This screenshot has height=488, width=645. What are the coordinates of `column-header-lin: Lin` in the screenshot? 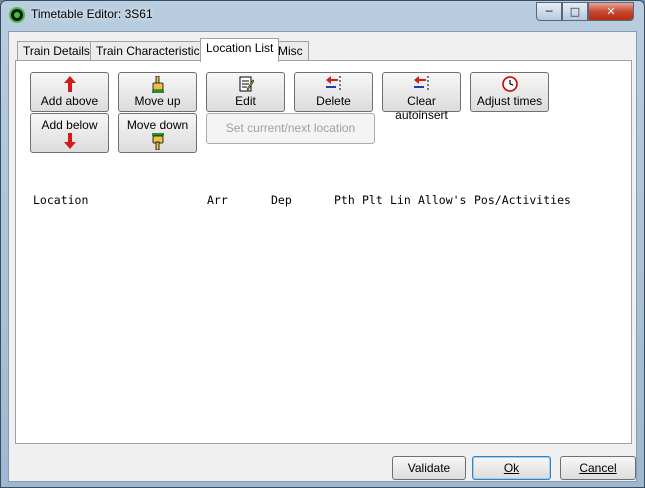 It's located at (400, 200).